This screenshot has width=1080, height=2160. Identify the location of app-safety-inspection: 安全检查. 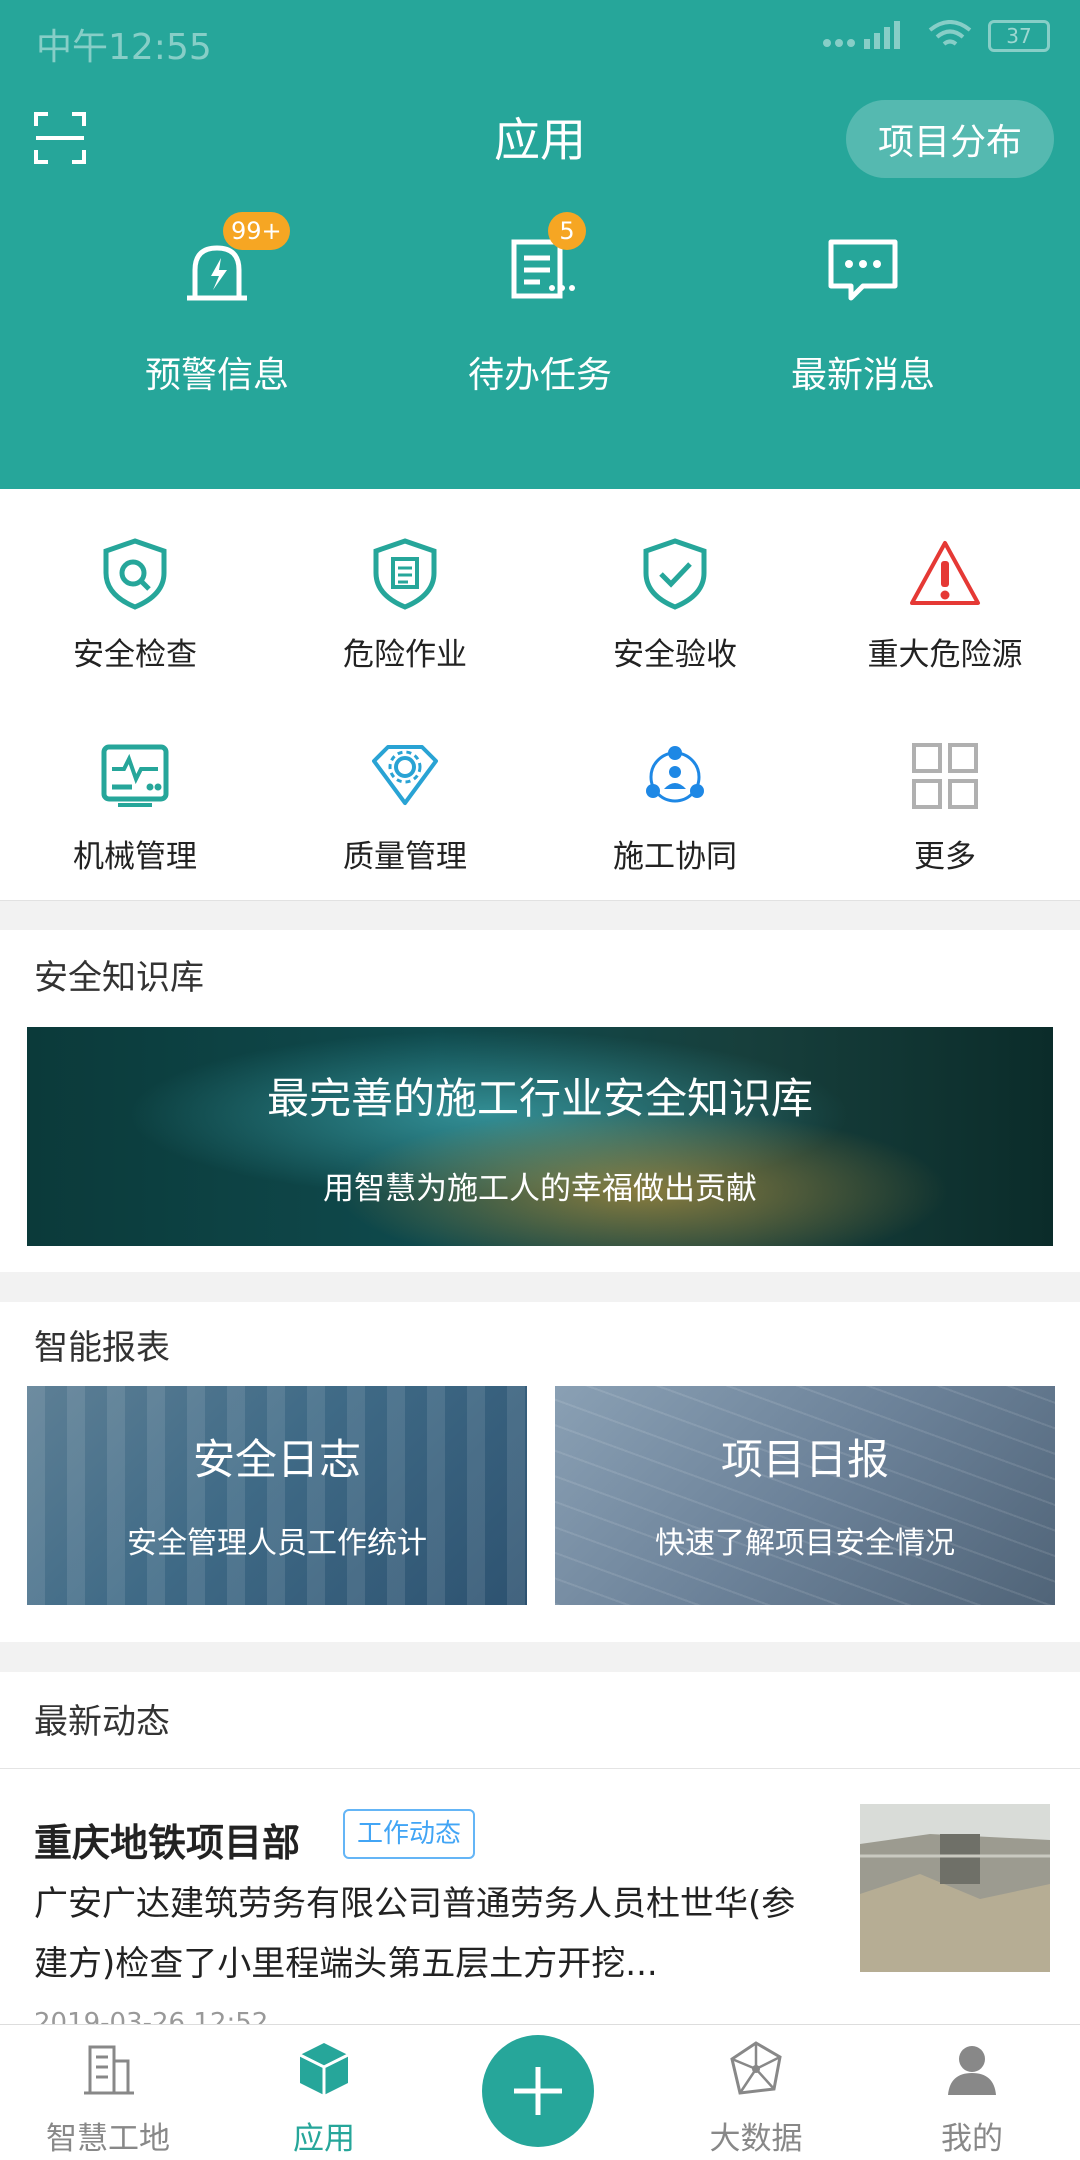
(135, 605).